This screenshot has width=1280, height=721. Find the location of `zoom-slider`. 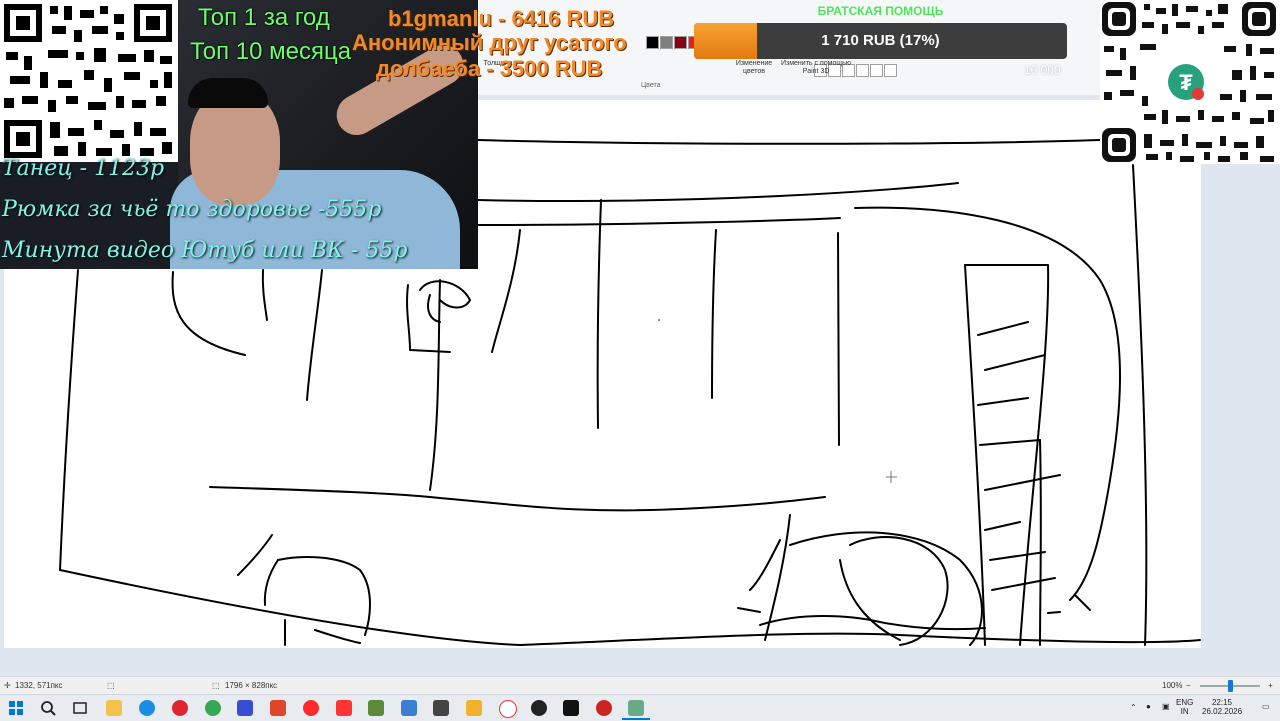

zoom-slider is located at coordinates (1230, 686).